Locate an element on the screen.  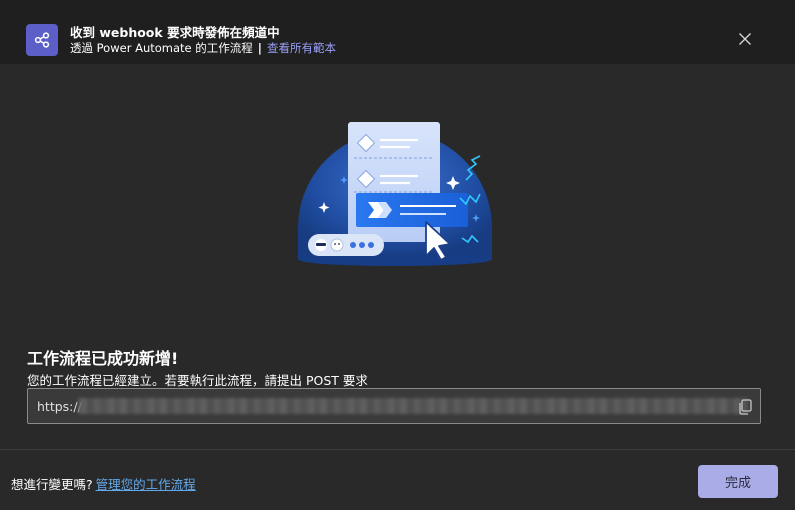
close-button is located at coordinates (745, 39).